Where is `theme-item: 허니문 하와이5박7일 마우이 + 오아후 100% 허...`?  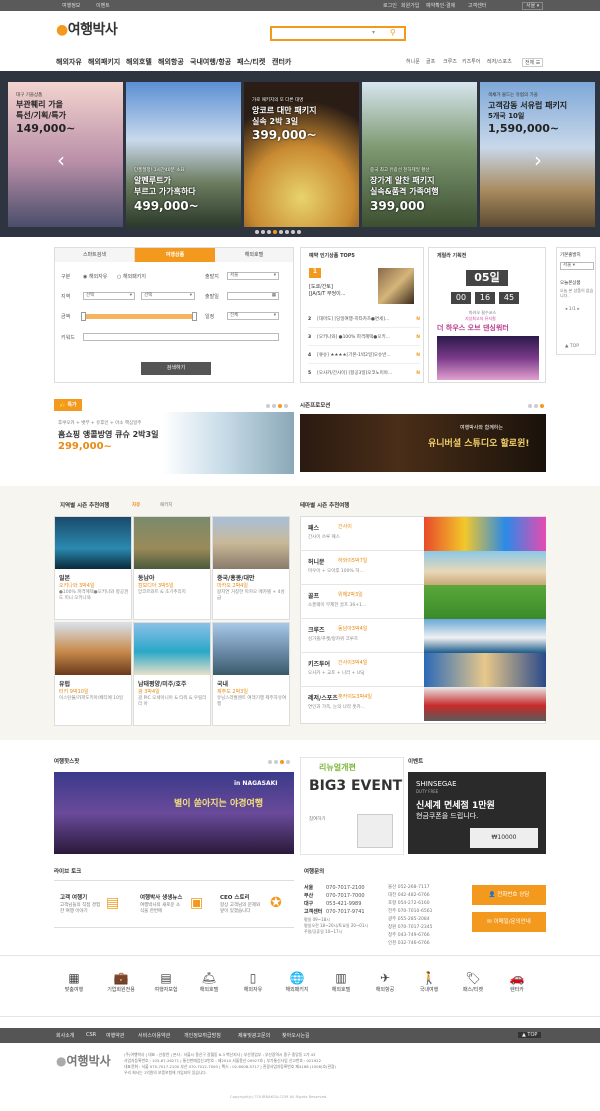 theme-item: 허니문 하와이5박7일 마우이 + 오아후 100% 허... is located at coordinates (423, 568).